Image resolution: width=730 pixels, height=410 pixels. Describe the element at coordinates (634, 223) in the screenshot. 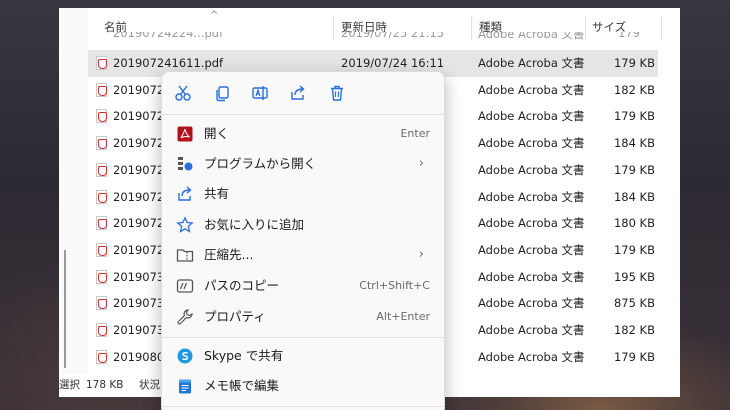

I see `file-size: 180 KB` at that location.